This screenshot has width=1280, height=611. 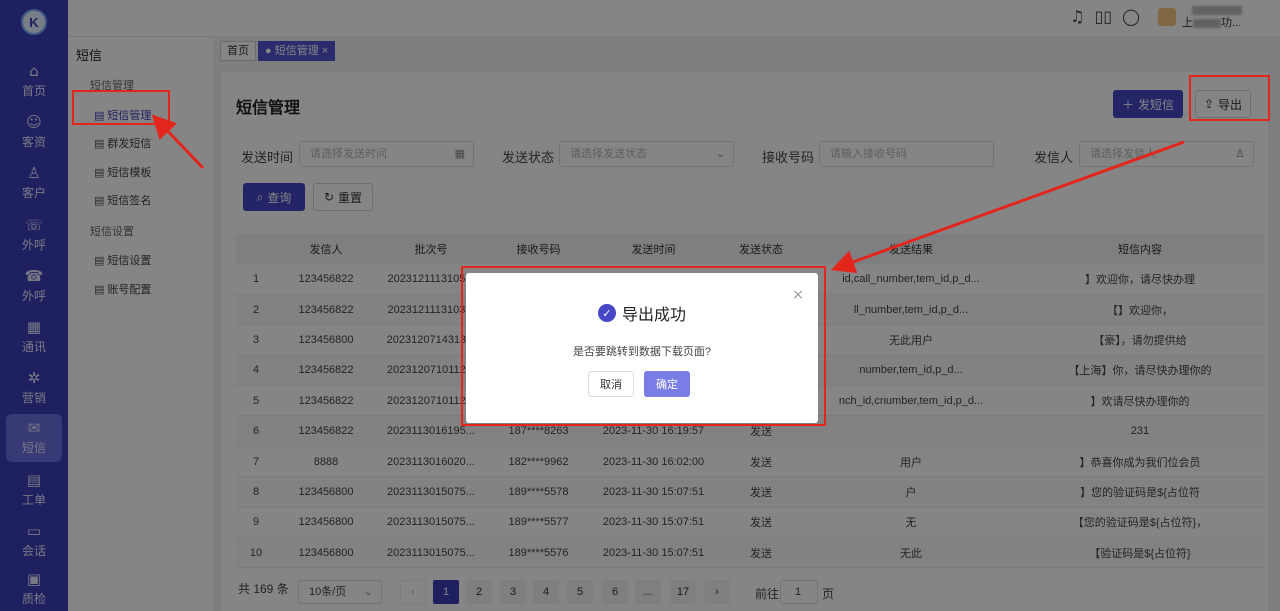 What do you see at coordinates (178, 142) in the screenshot?
I see `arrow-to-menu` at bounding box center [178, 142].